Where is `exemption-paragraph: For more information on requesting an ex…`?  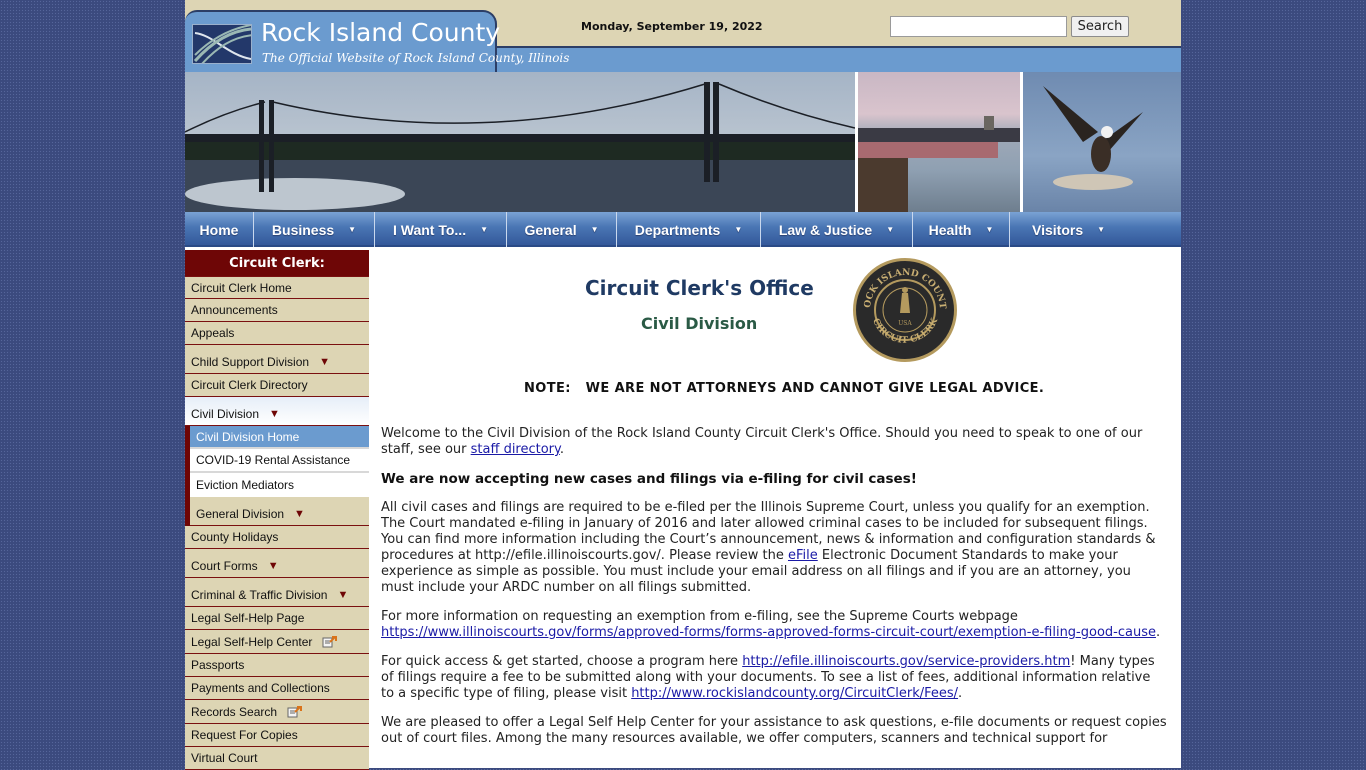
exemption-paragraph: For more information on requesting an ex… is located at coordinates (771, 624).